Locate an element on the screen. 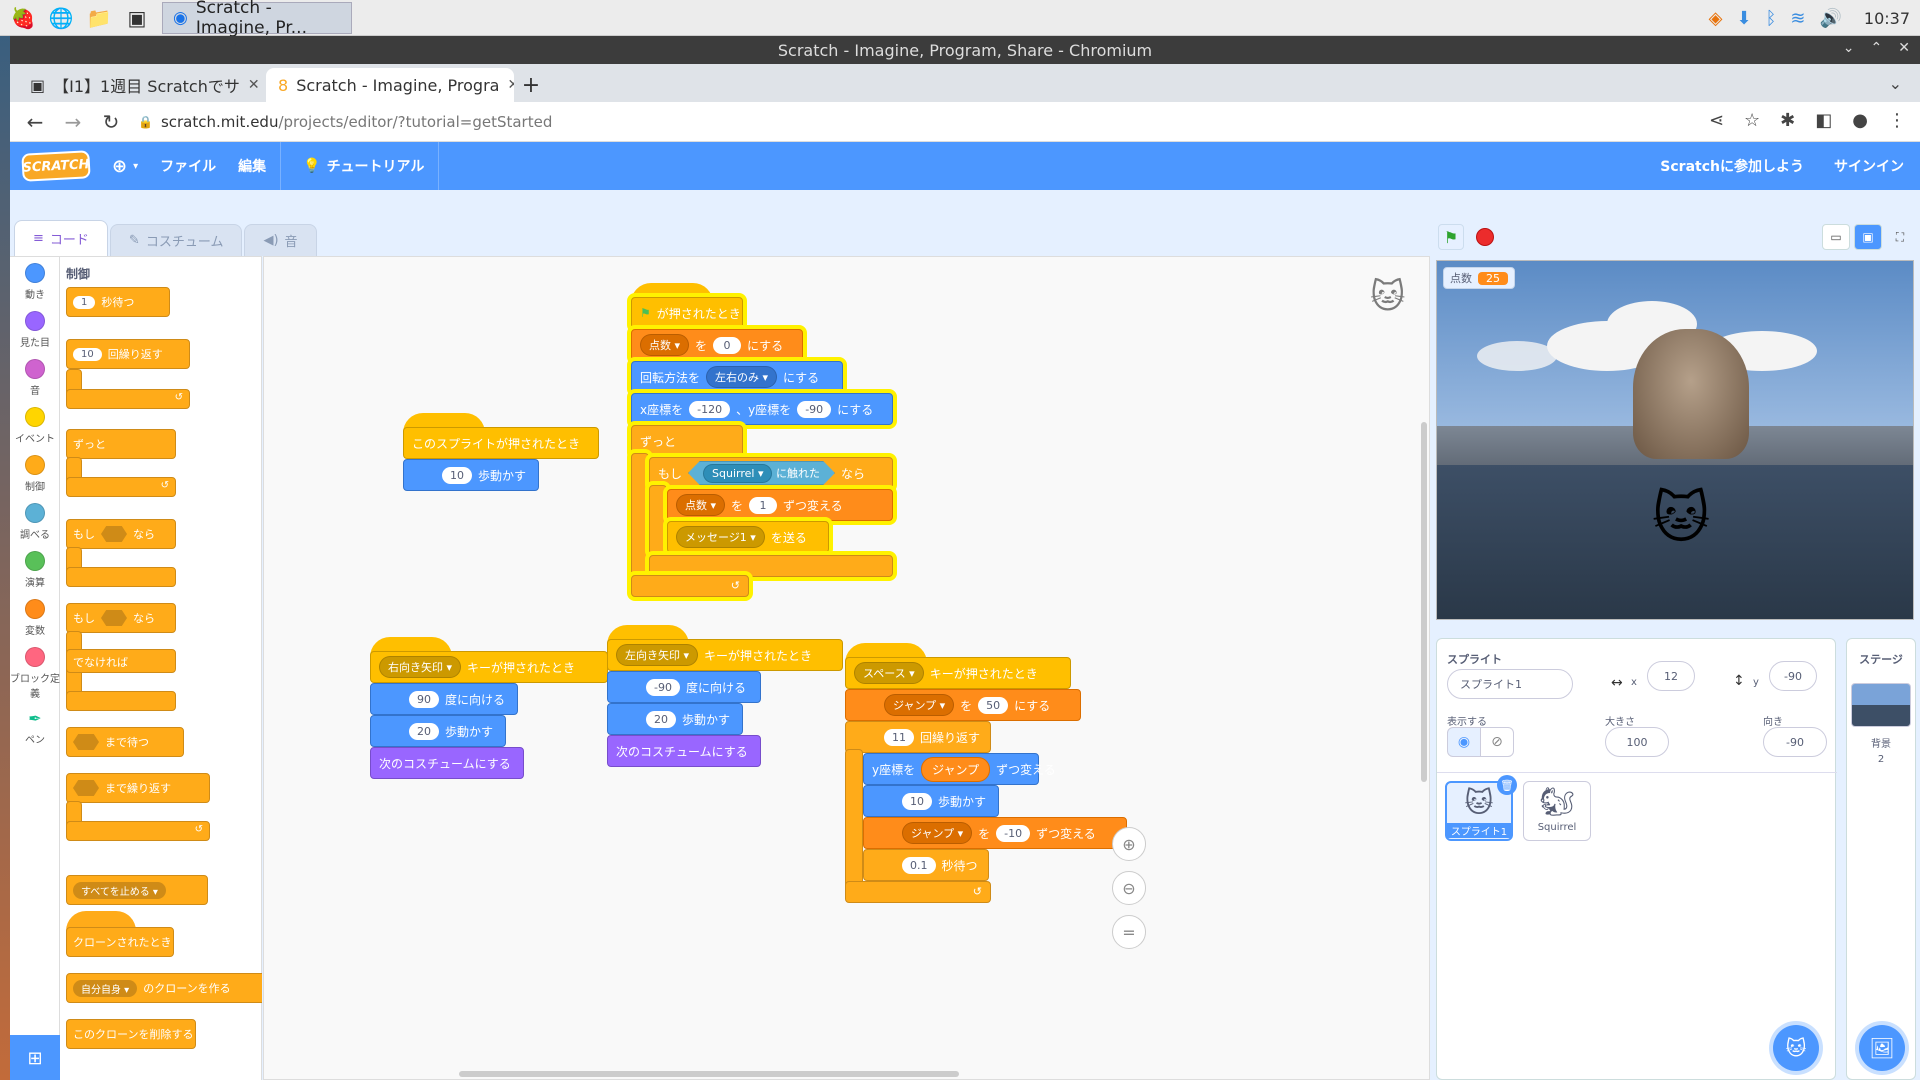 This screenshot has height=1080, width=1920. number-input: 10 is located at coordinates (917, 801).